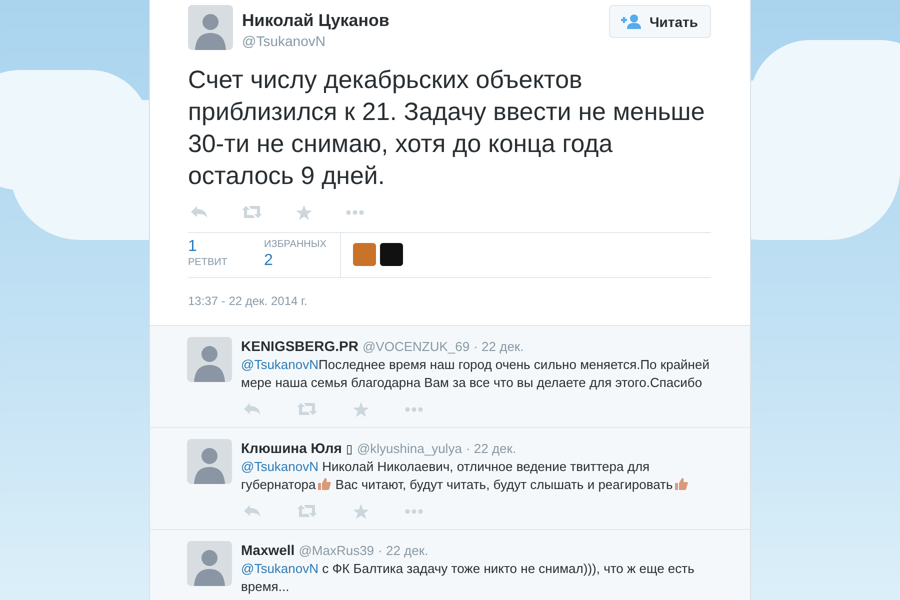 The height and width of the screenshot is (600, 900). I want to click on tweet-text: Счет числу декабрьских объектов приблизился к 21. Задачу ввести не меньше 30-ти не снимаю, хотя до конца года осталось 9 дней., so click(447, 128).